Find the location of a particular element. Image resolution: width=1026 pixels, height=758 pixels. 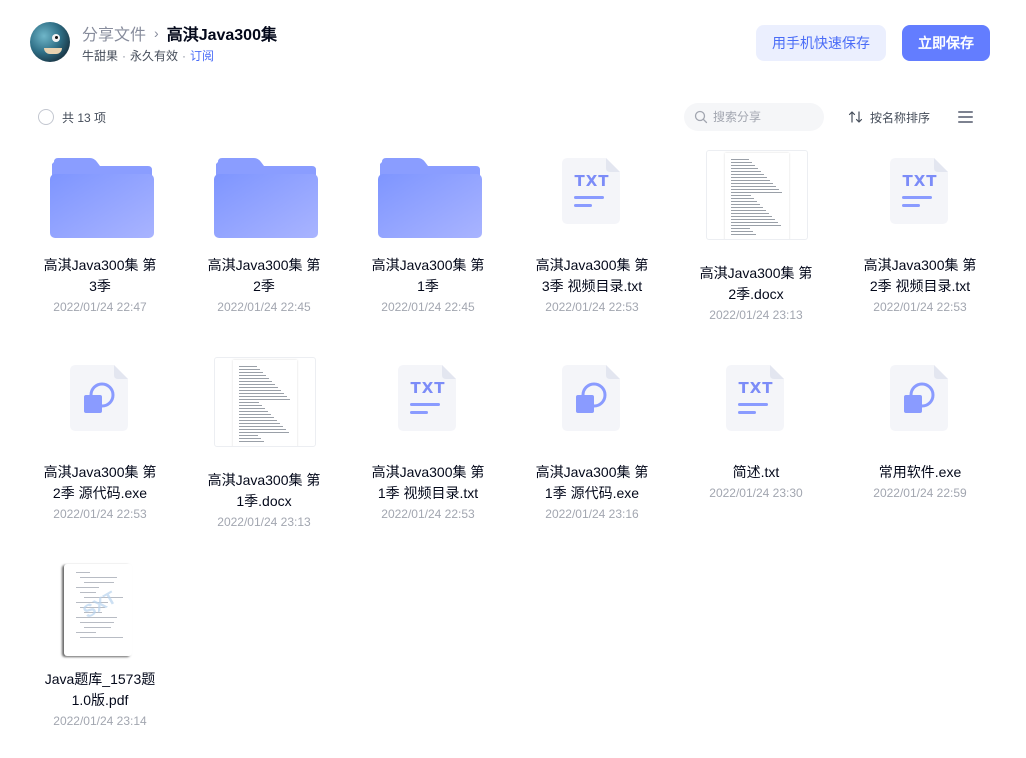

select-all: 共 13 项 is located at coordinates (72, 117).